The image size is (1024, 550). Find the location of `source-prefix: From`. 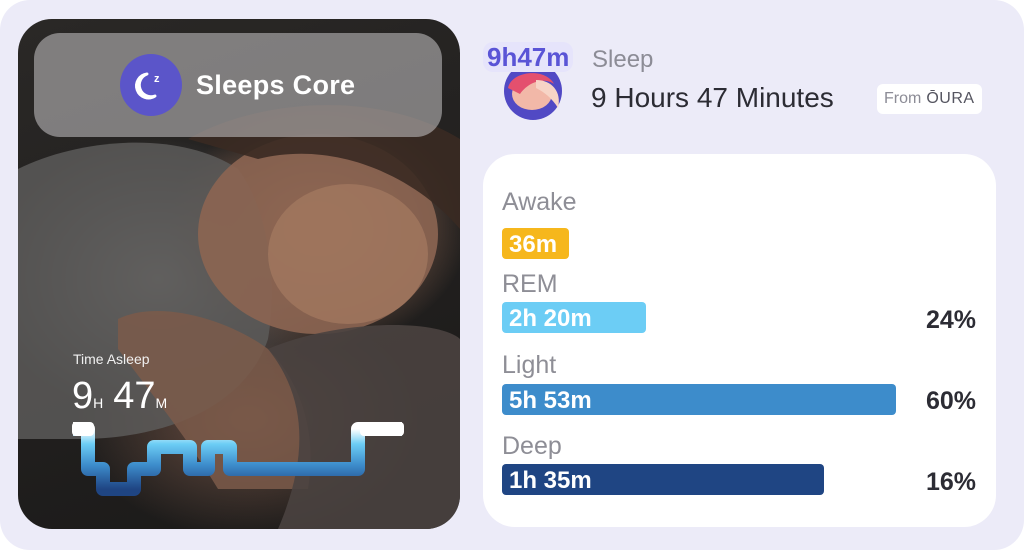

source-prefix: From is located at coordinates (903, 98).